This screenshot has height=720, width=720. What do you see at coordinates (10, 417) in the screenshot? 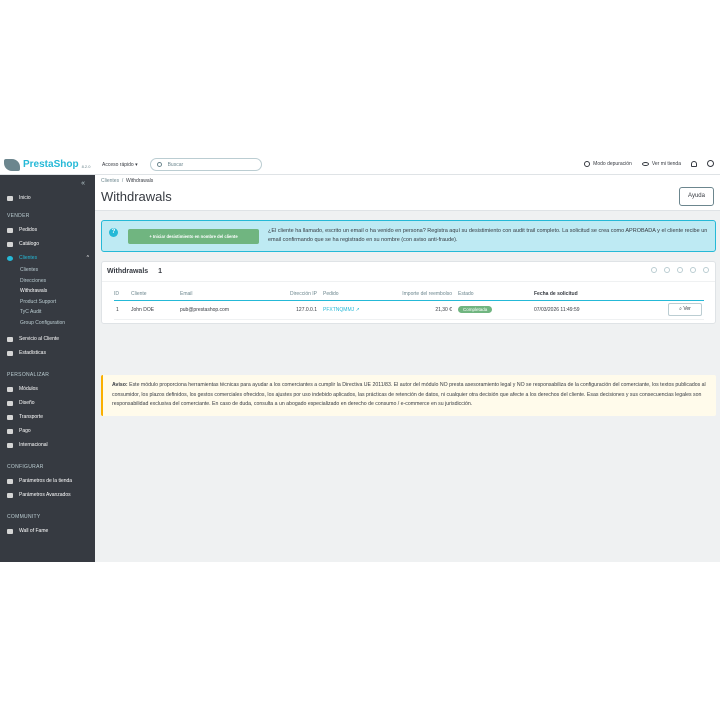
I see `truck-icon` at bounding box center [10, 417].